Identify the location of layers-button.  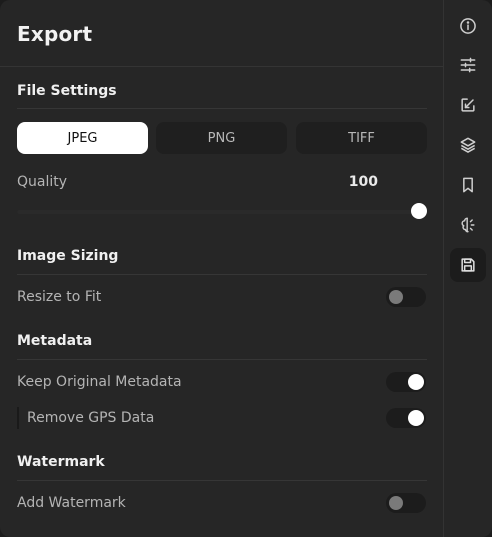
(468, 145).